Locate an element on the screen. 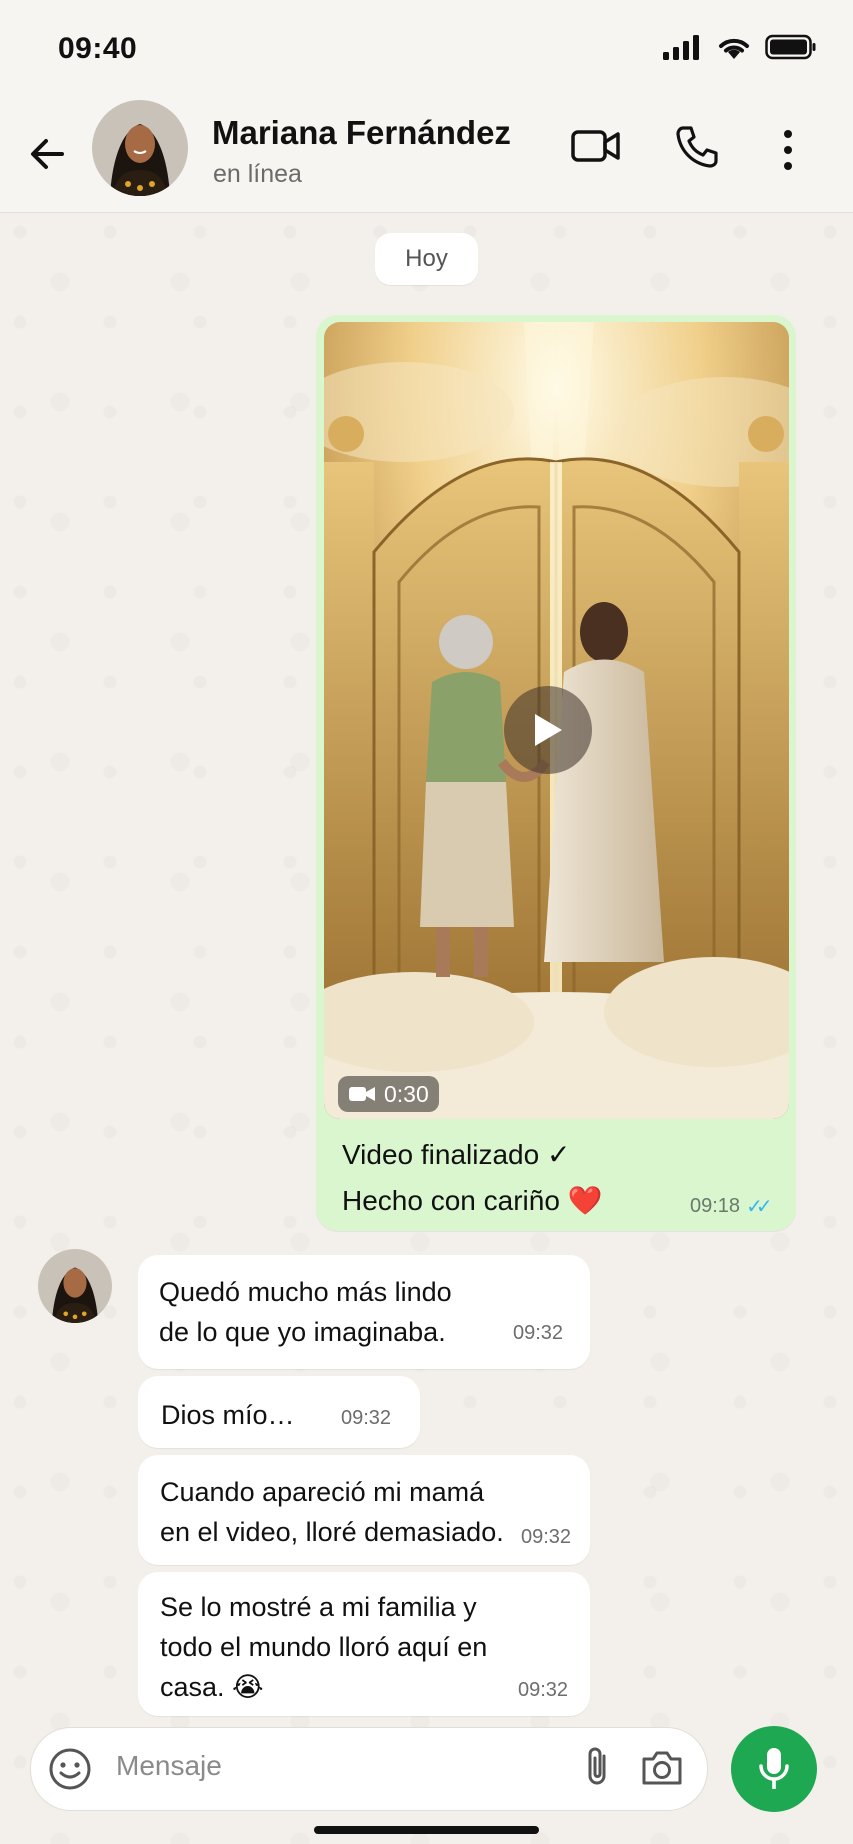  play-button is located at coordinates (548, 730).